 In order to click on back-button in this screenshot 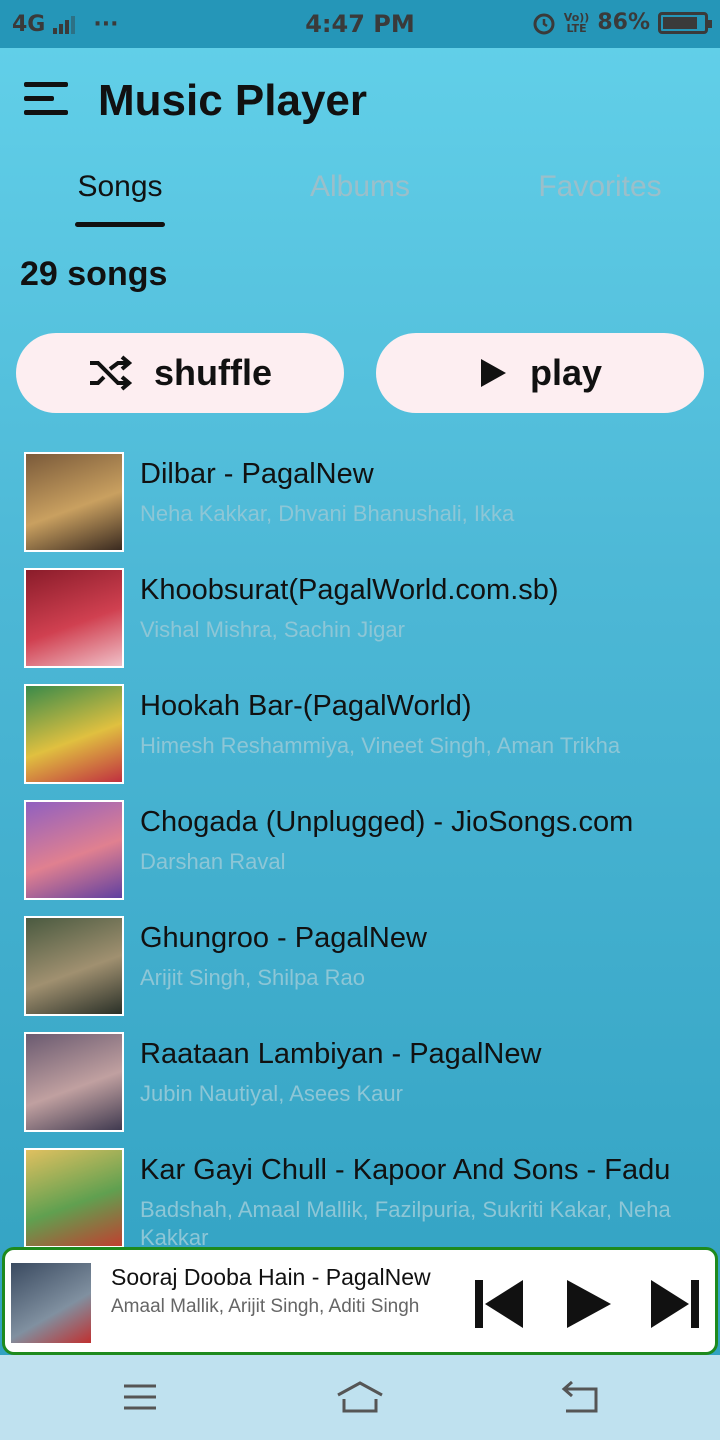, I will do `click(580, 1397)`.